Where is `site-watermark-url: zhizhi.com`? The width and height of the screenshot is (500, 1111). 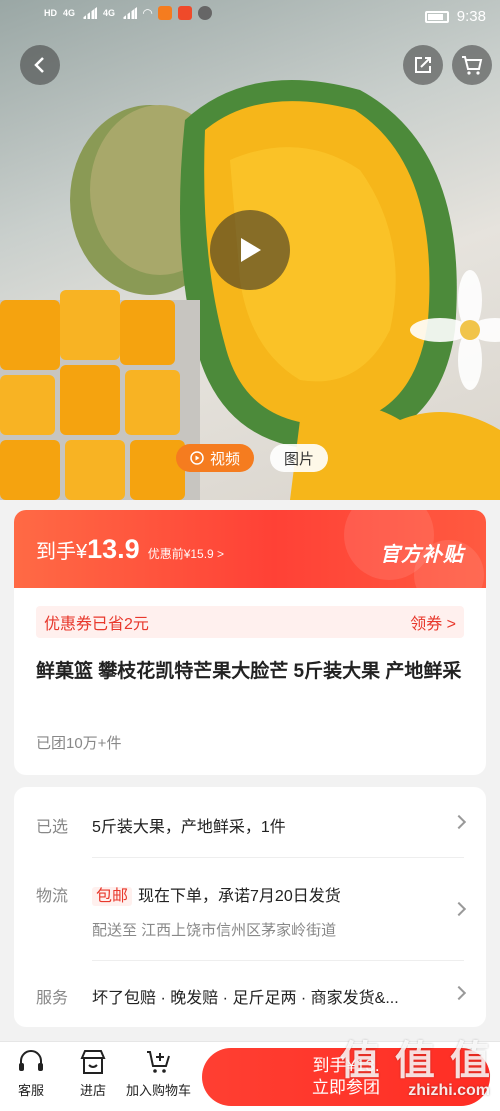
site-watermark-url: zhizhi.com is located at coordinates (449, 1090).